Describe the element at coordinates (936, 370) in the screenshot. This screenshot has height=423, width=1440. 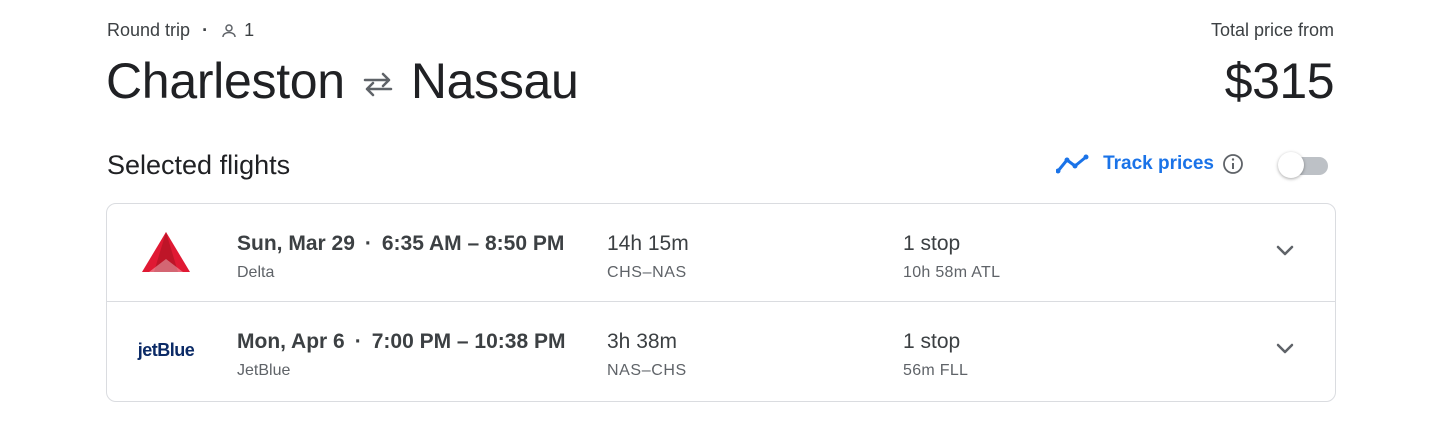
I see `layover-info: 56m FLL` at that location.